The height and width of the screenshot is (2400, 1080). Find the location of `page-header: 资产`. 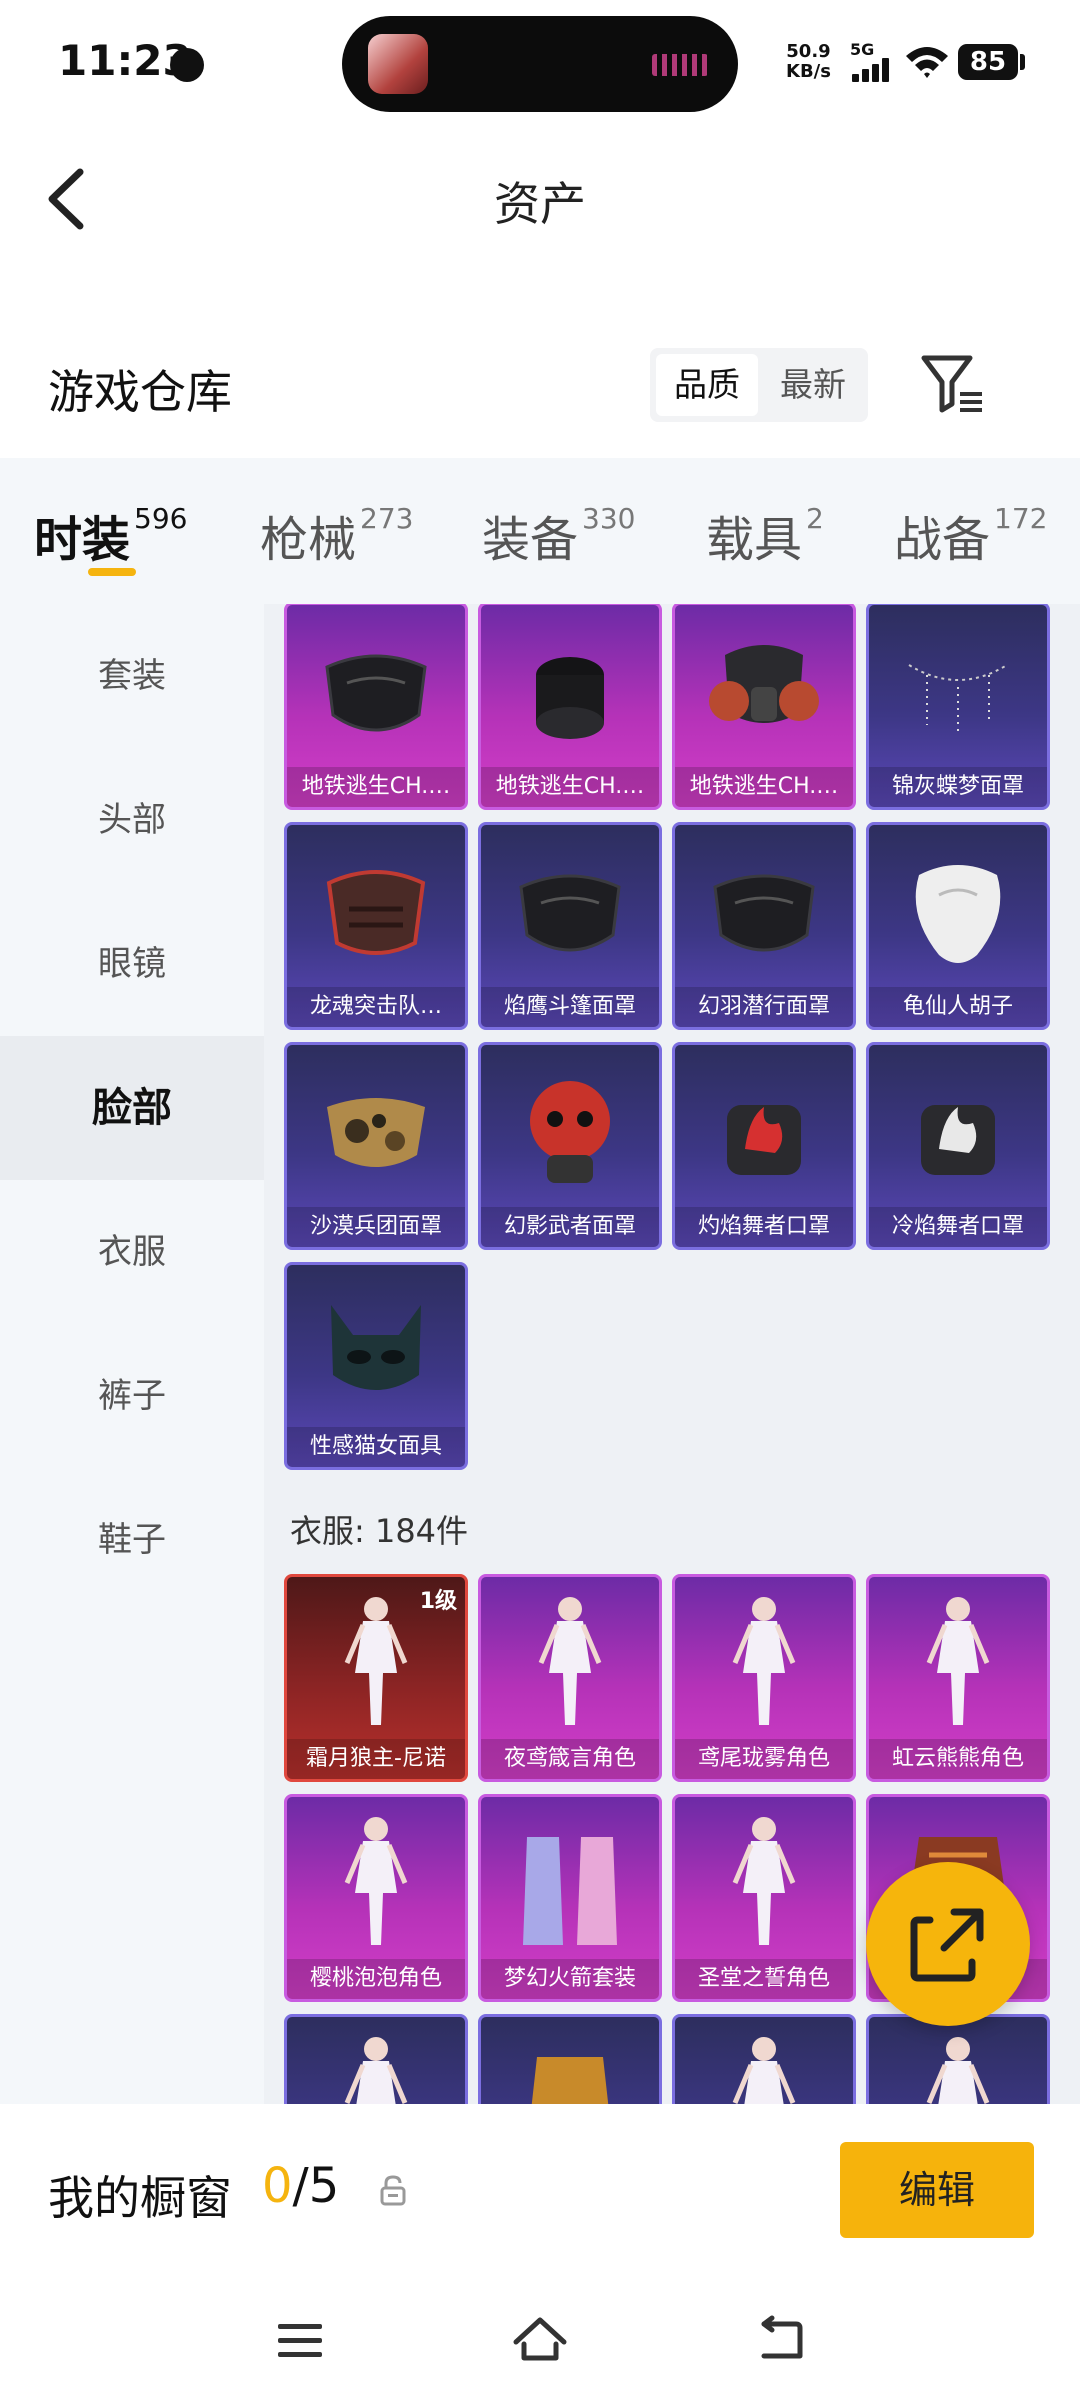

page-header: 资产 is located at coordinates (540, 195).